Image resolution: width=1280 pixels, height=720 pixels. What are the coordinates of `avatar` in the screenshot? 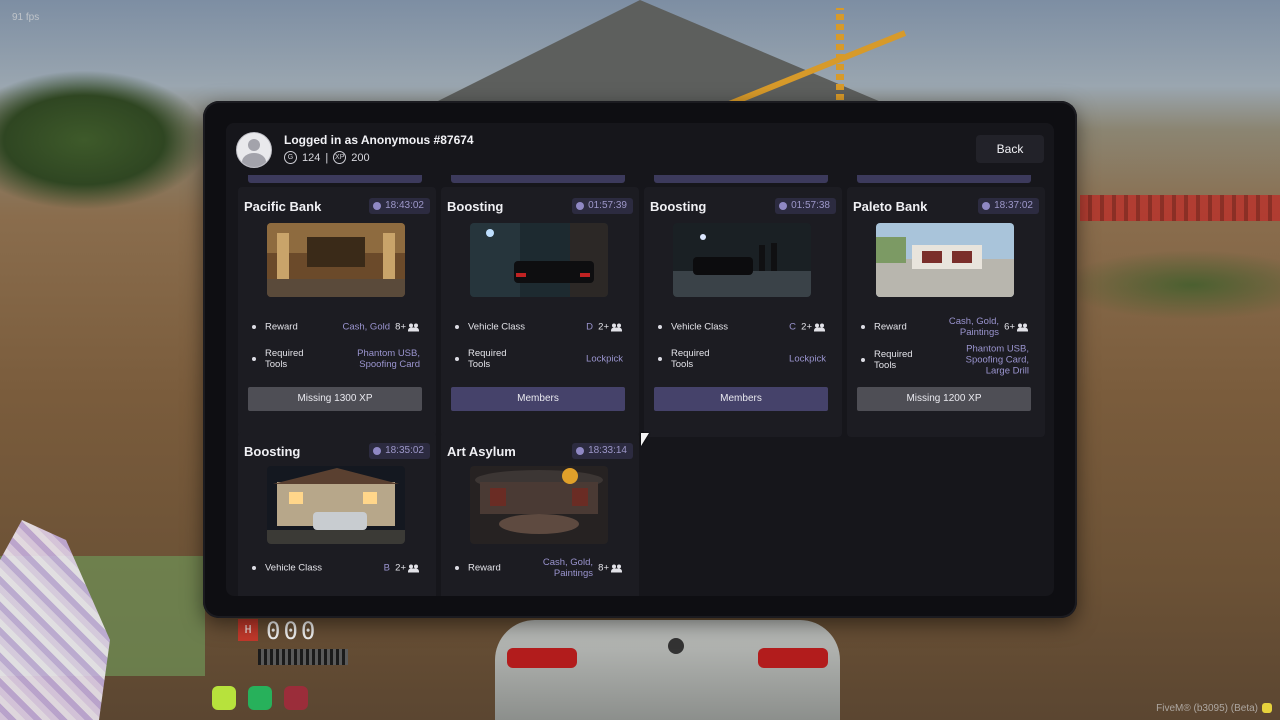 It's located at (254, 150).